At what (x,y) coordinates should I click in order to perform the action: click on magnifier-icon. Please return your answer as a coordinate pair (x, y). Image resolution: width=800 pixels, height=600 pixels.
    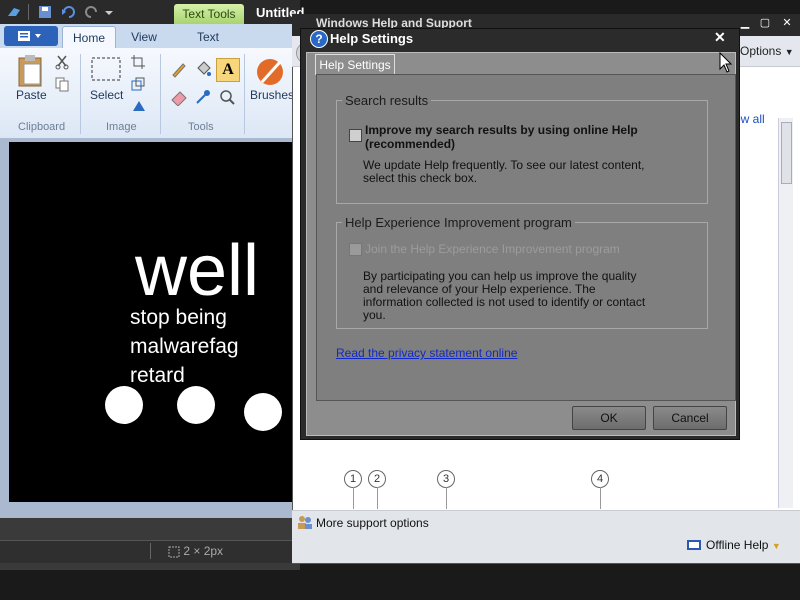
    Looking at the image, I should click on (227, 98).